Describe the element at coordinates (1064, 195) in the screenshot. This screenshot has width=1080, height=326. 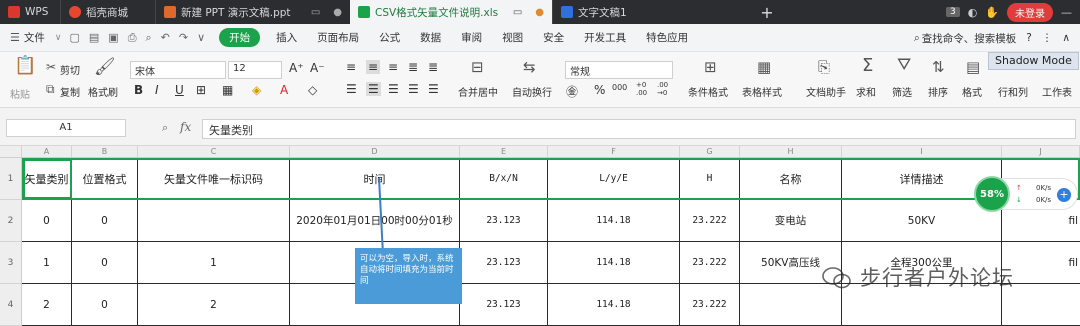
I see `plus-icon: +` at that location.